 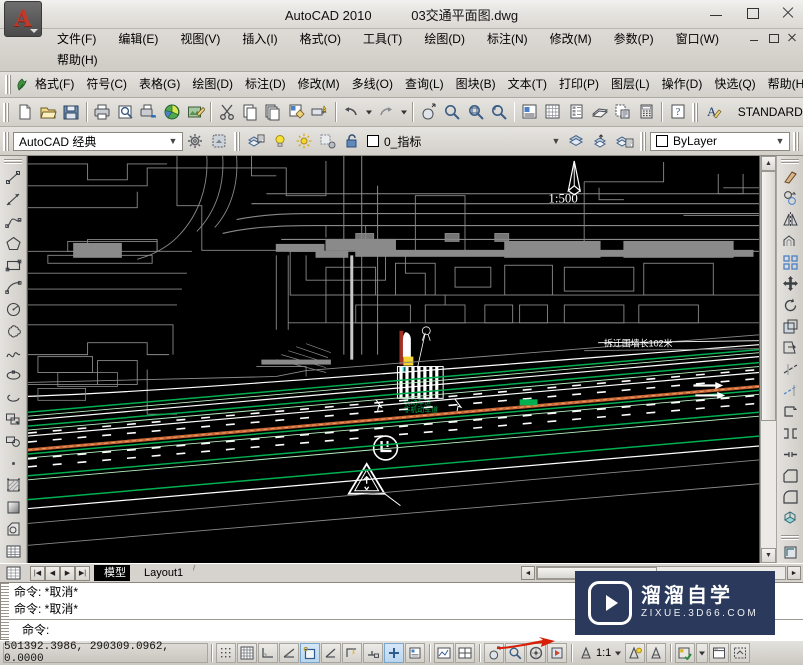 I want to click on maximize-button, so click(x=752, y=13).